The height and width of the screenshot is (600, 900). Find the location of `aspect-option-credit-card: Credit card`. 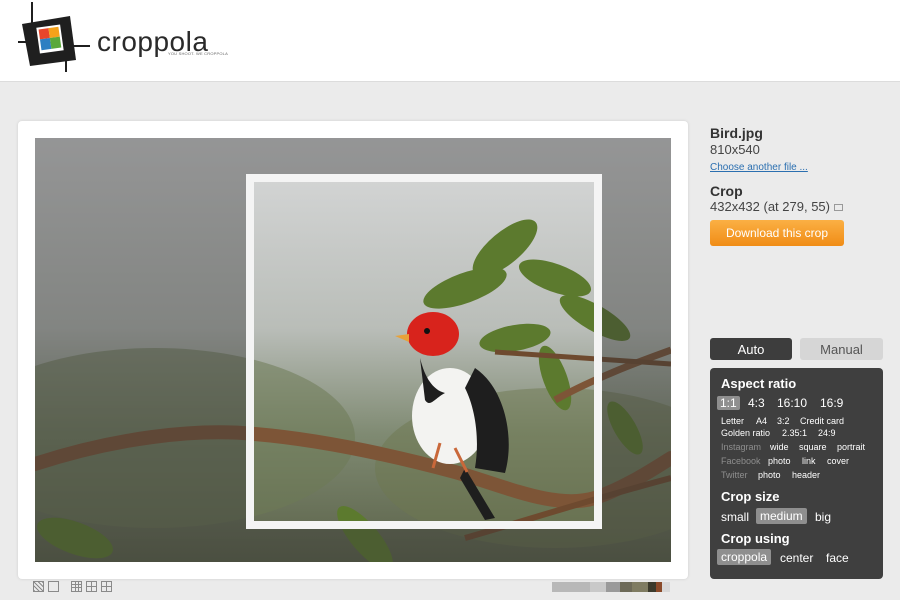

aspect-option-credit-card: Credit card is located at coordinates (822, 421).